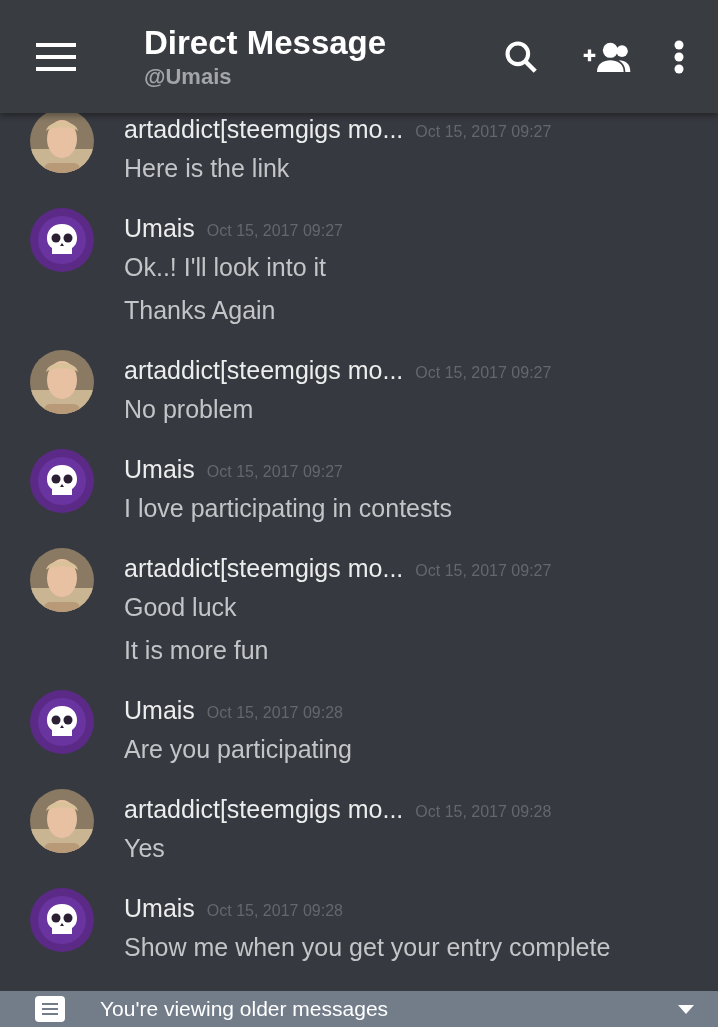  Describe the element at coordinates (189, 409) in the screenshot. I see `message-text: No problem` at that location.